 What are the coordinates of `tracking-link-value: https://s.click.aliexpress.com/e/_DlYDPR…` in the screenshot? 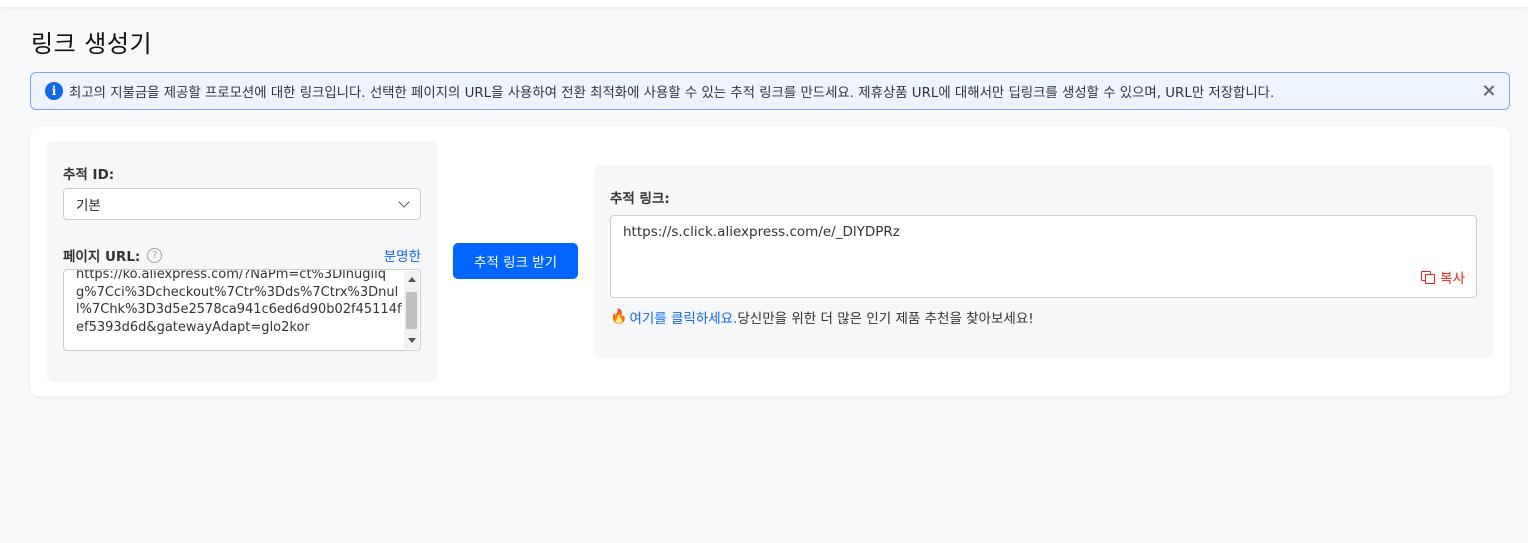 It's located at (761, 232).